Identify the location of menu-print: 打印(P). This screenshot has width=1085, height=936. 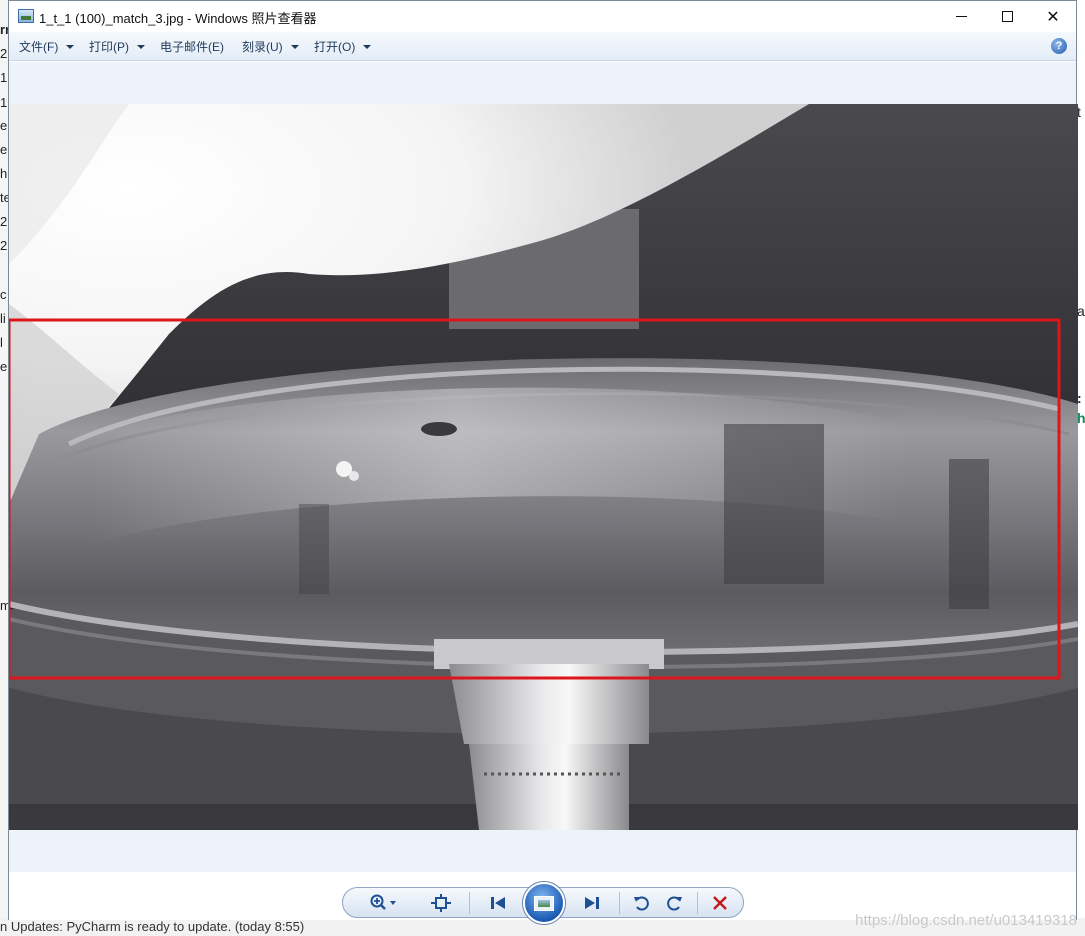
(117, 46).